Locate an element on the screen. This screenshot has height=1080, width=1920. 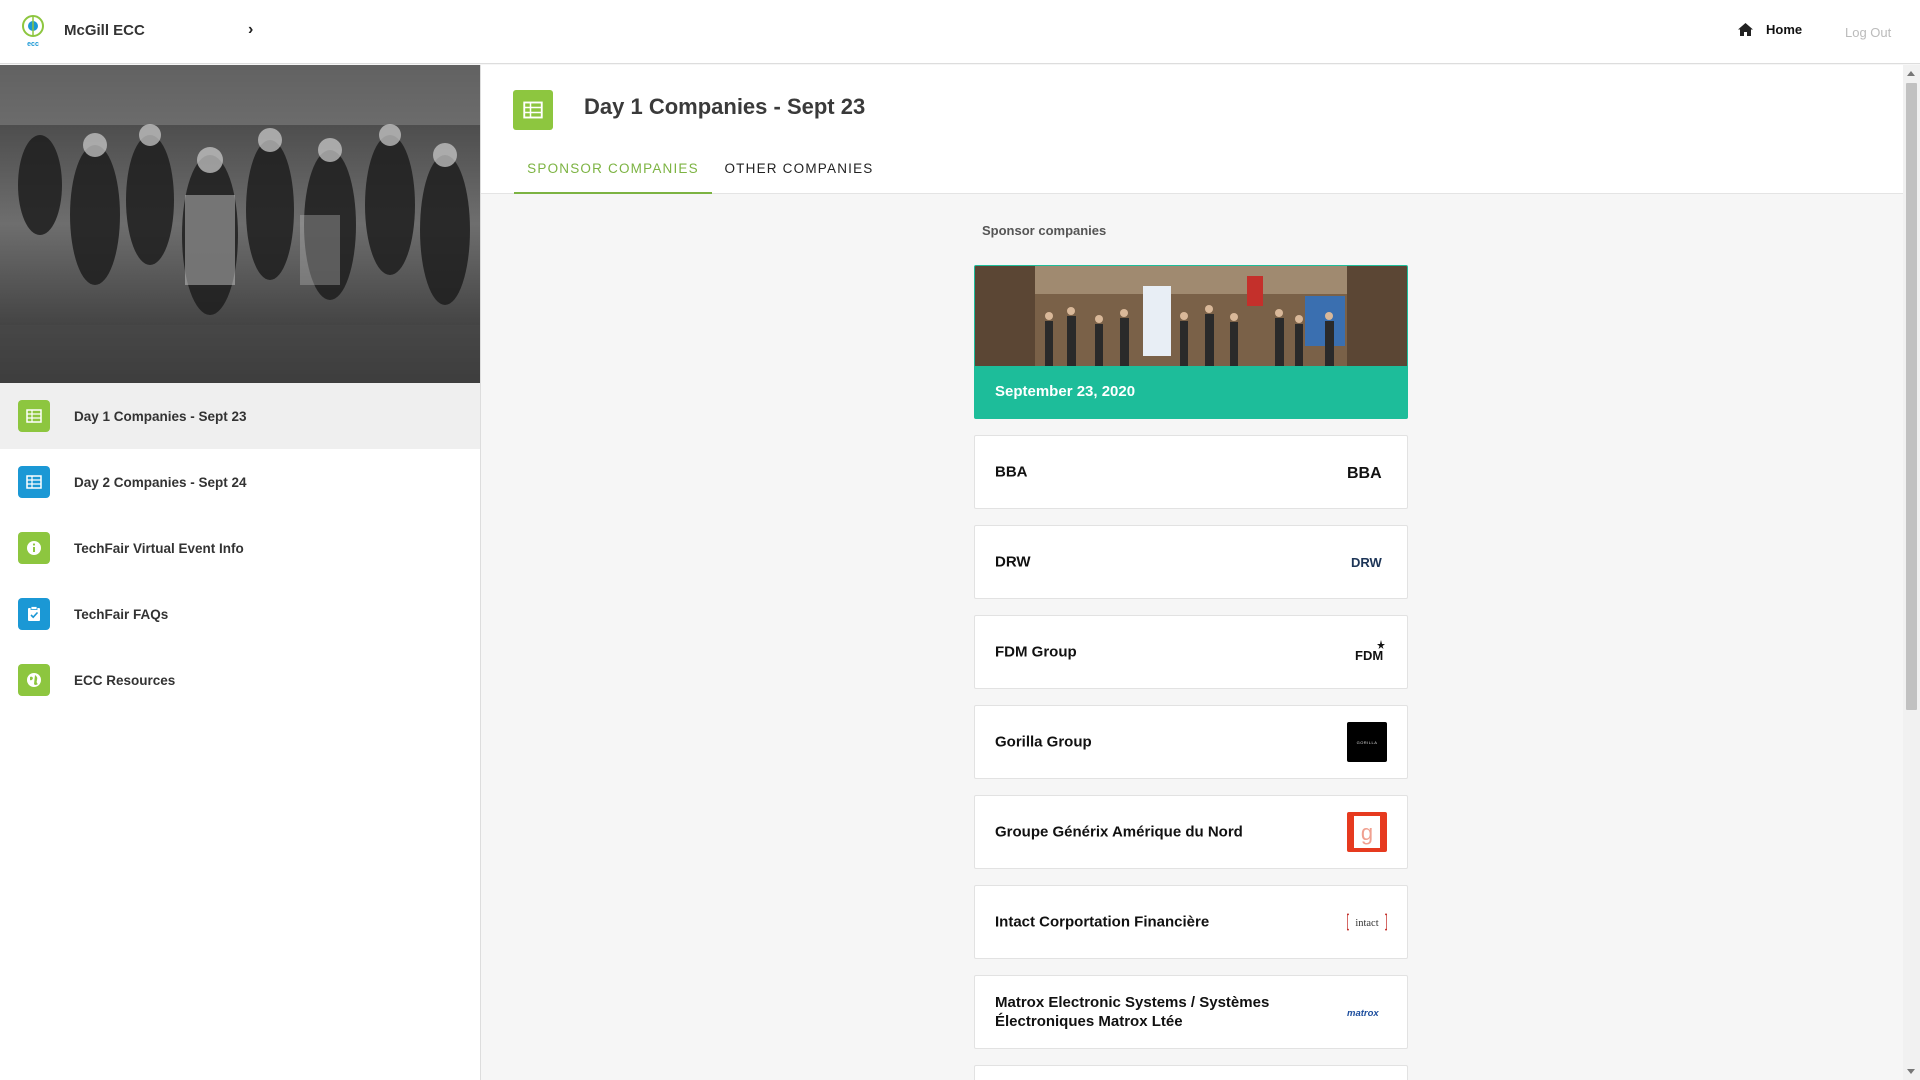
fdm-logo-text: FDM is located at coordinates (1369, 655).